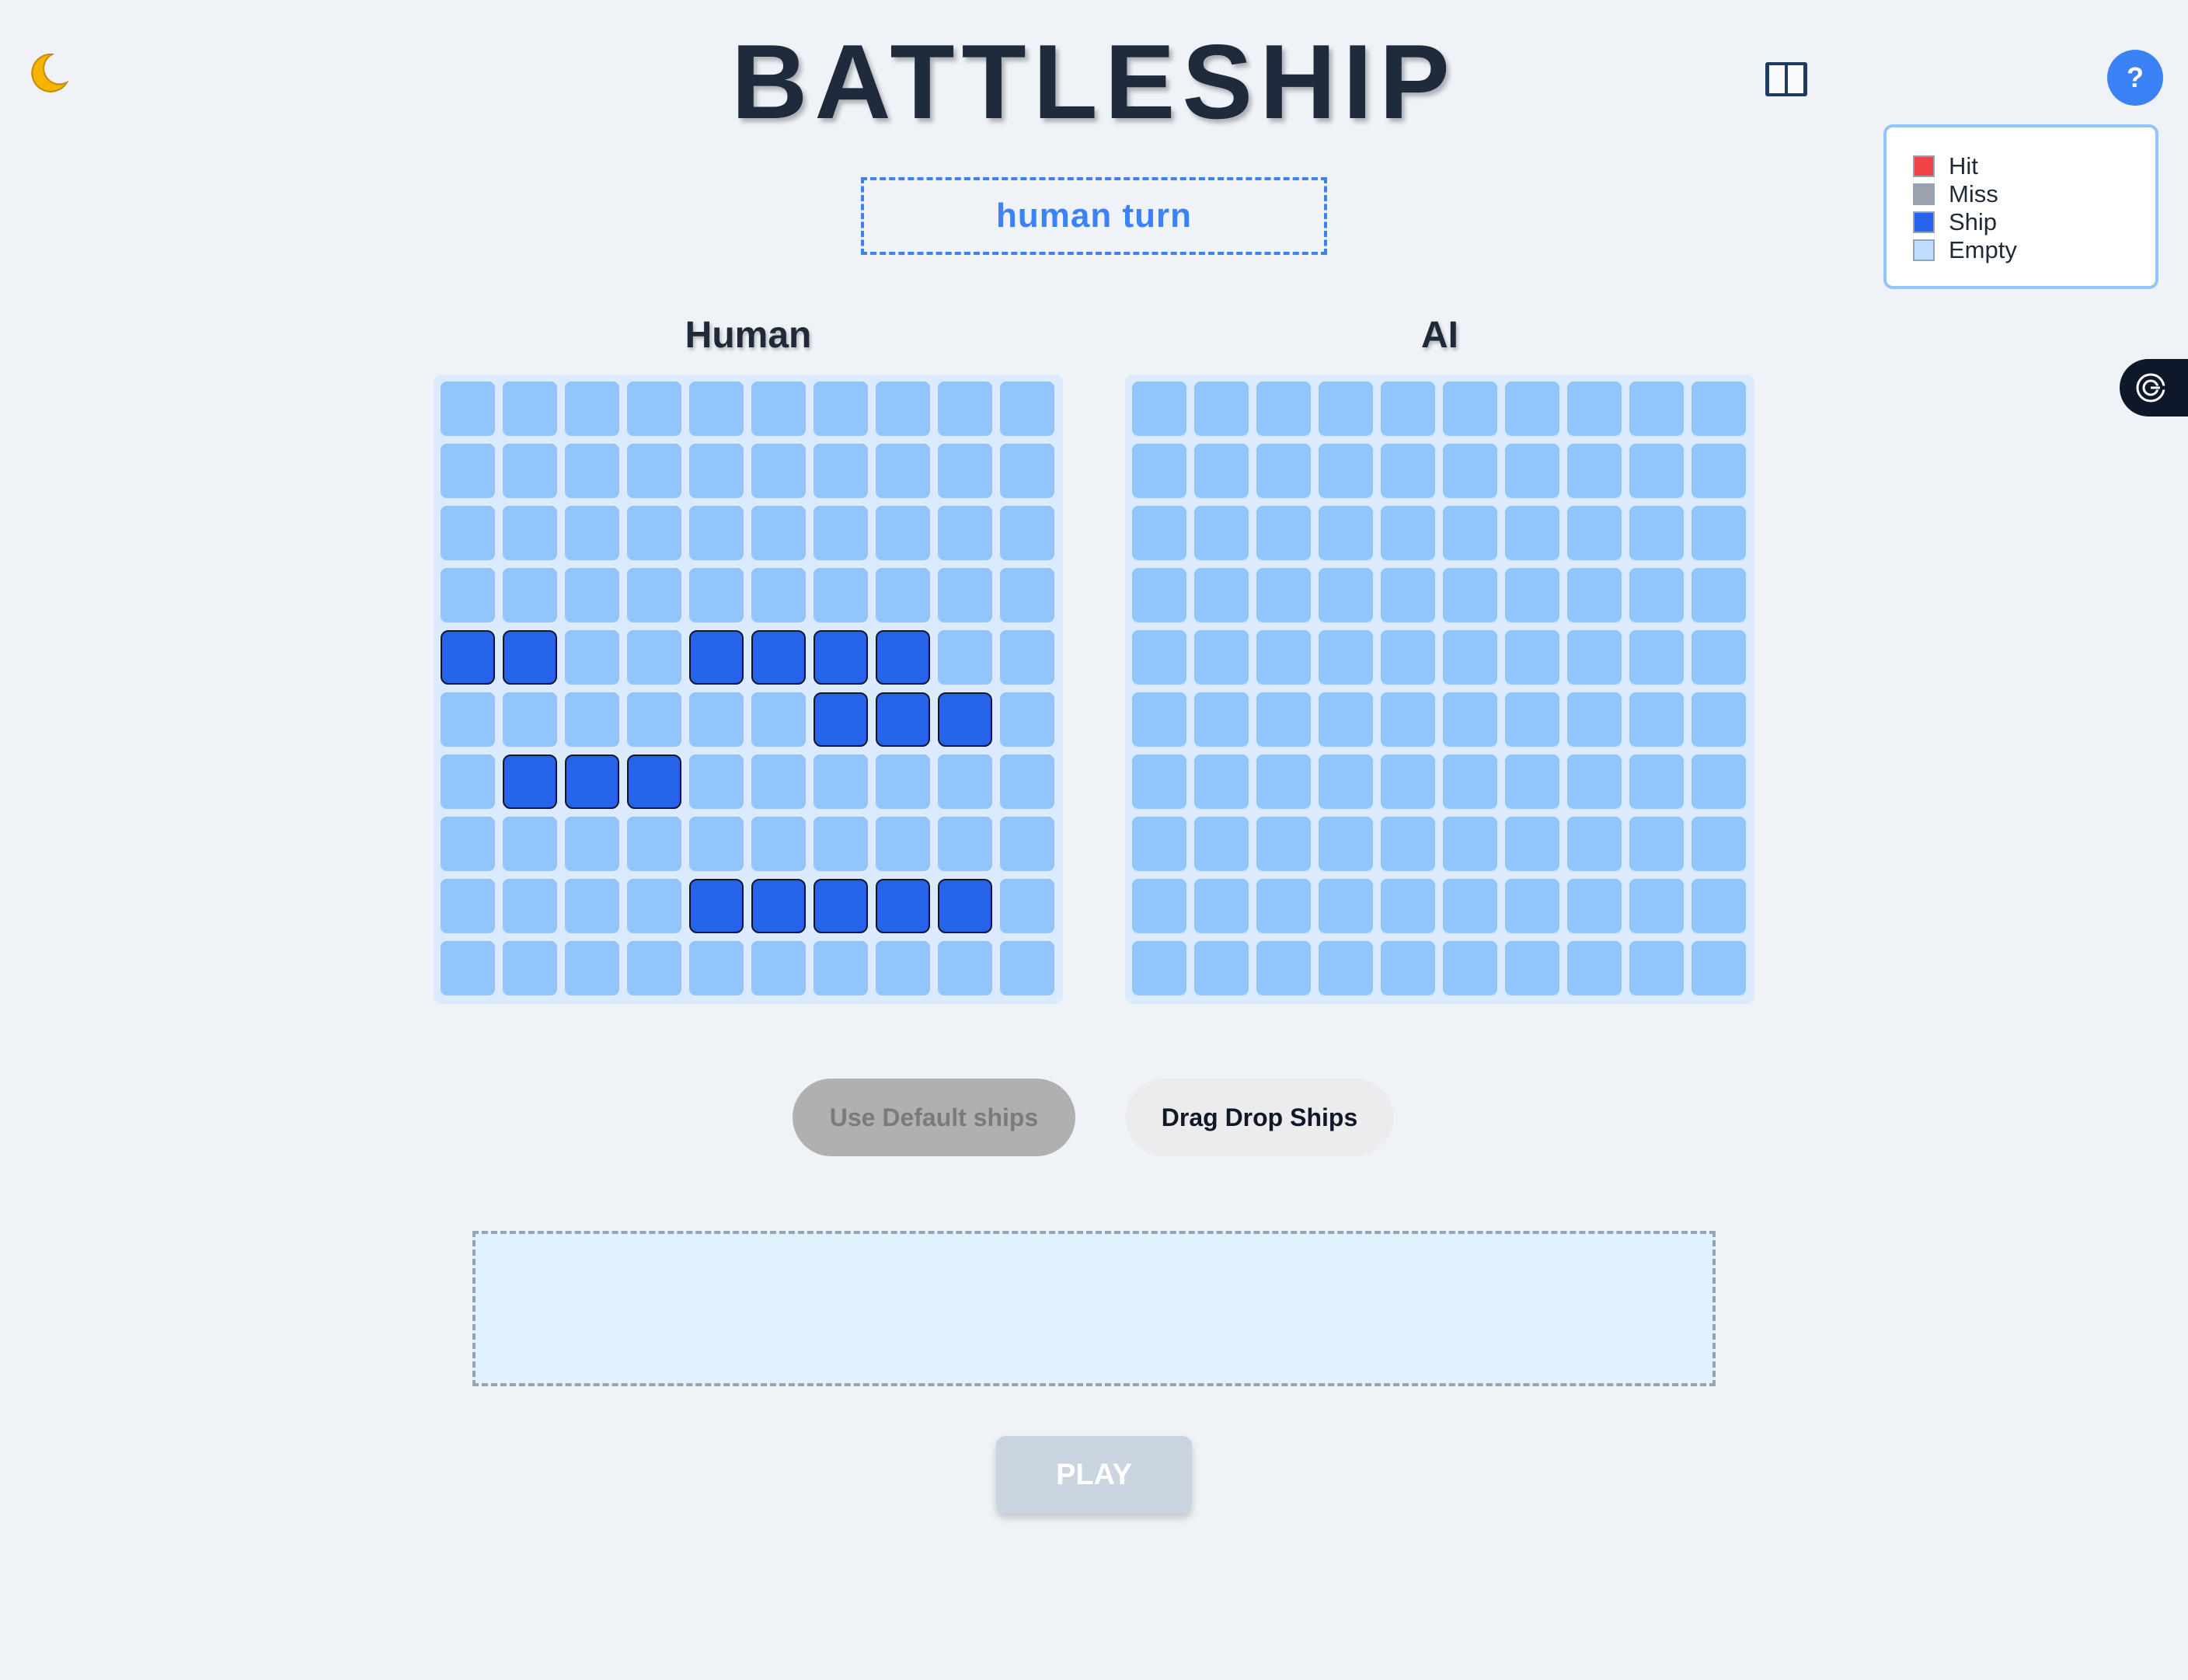 This screenshot has width=2188, height=1680. Describe the element at coordinates (1094, 1475) in the screenshot. I see `play-button: PLAY` at that location.